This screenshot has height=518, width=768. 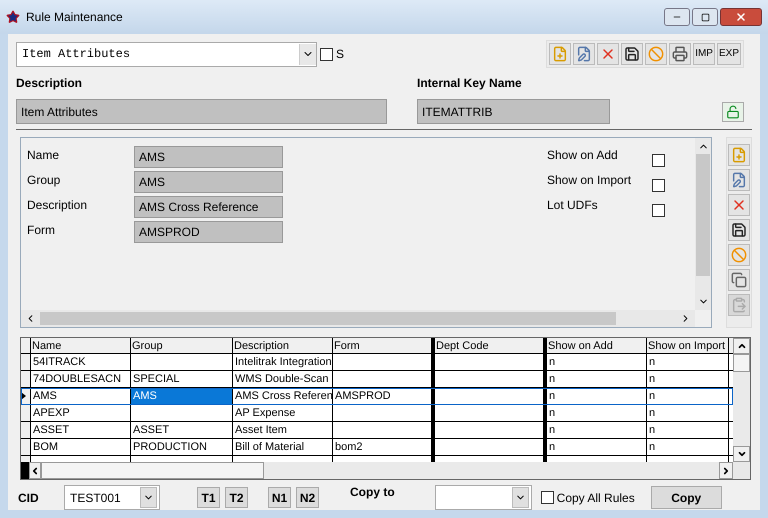 What do you see at coordinates (686, 497) in the screenshot?
I see `copy-button: Copy` at bounding box center [686, 497].